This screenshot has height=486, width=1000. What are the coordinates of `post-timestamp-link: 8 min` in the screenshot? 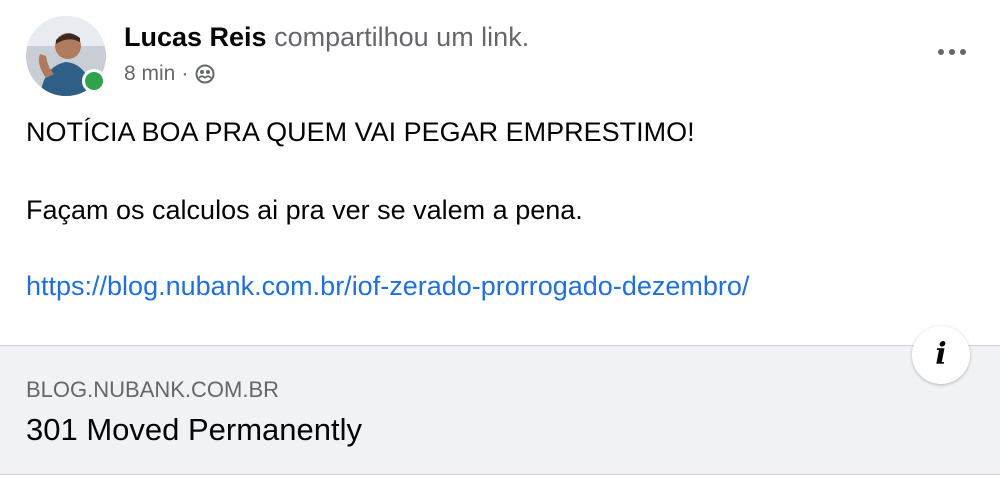 It's located at (149, 74).